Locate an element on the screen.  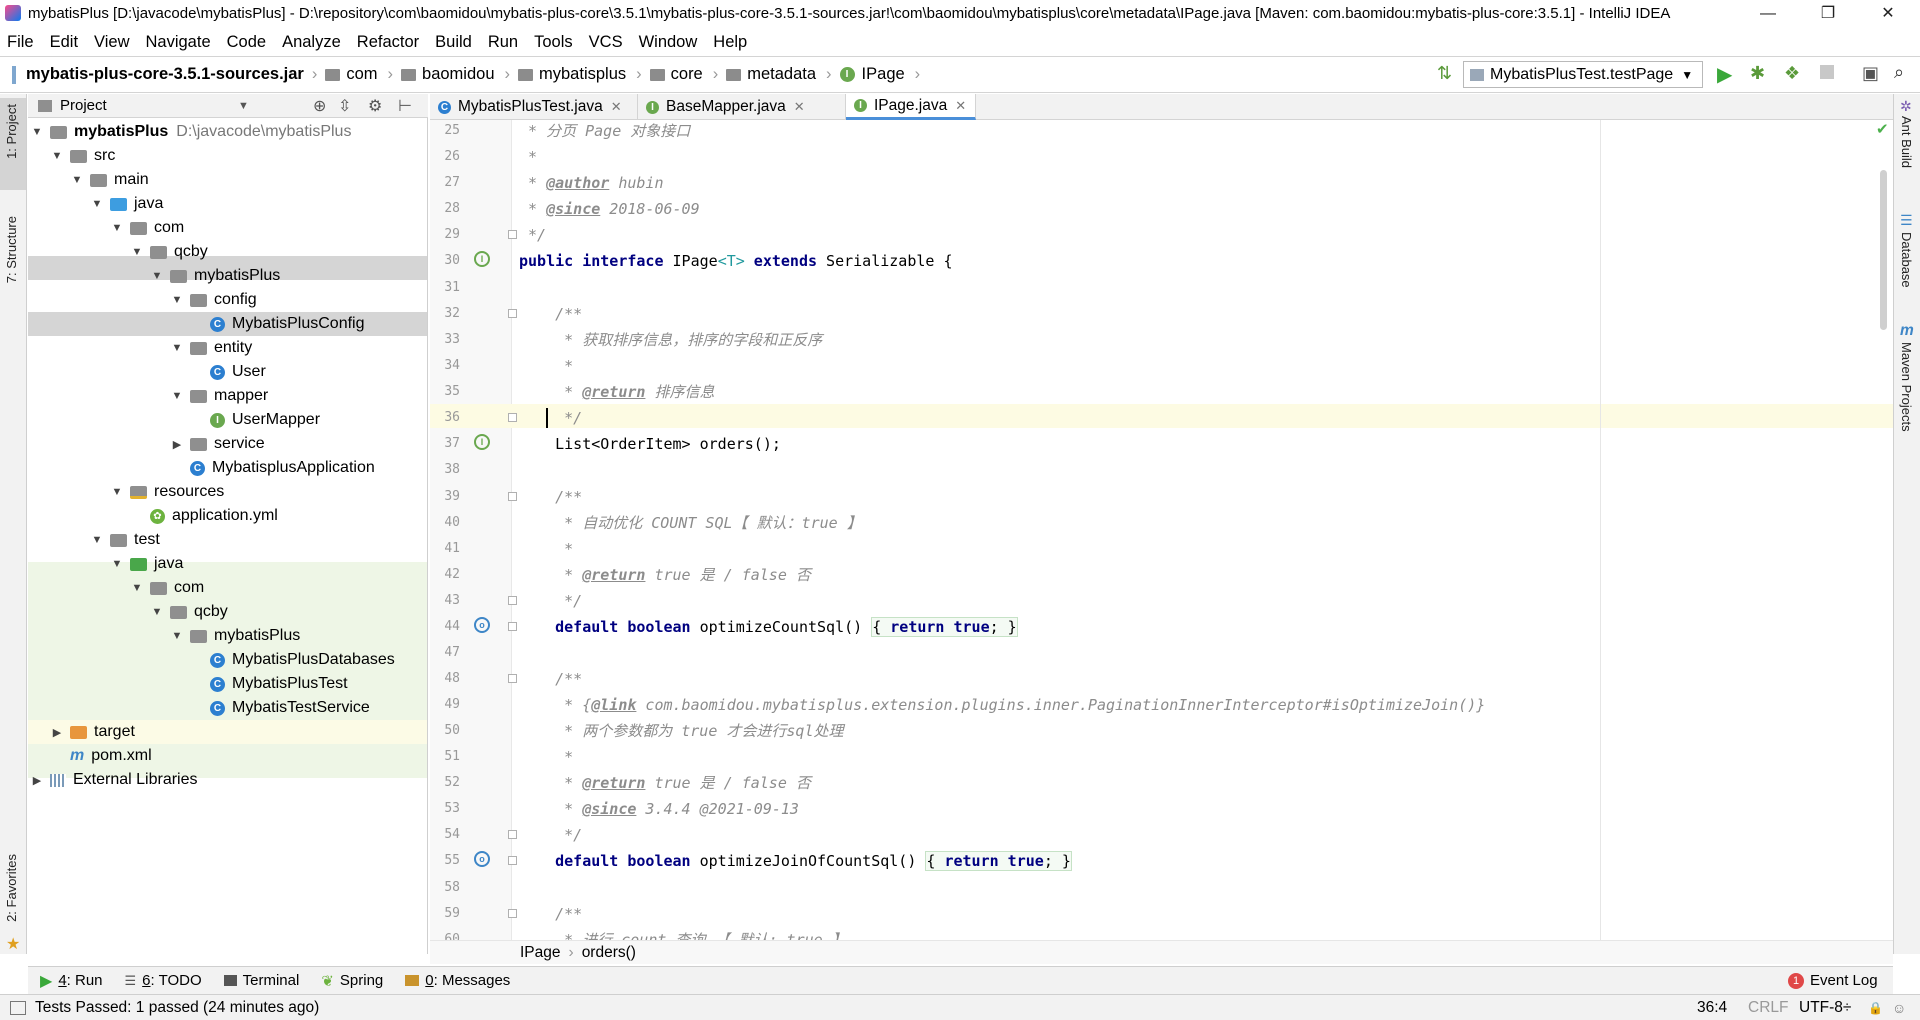
tree-node-pom: m pom.xml is located at coordinates (227, 756).